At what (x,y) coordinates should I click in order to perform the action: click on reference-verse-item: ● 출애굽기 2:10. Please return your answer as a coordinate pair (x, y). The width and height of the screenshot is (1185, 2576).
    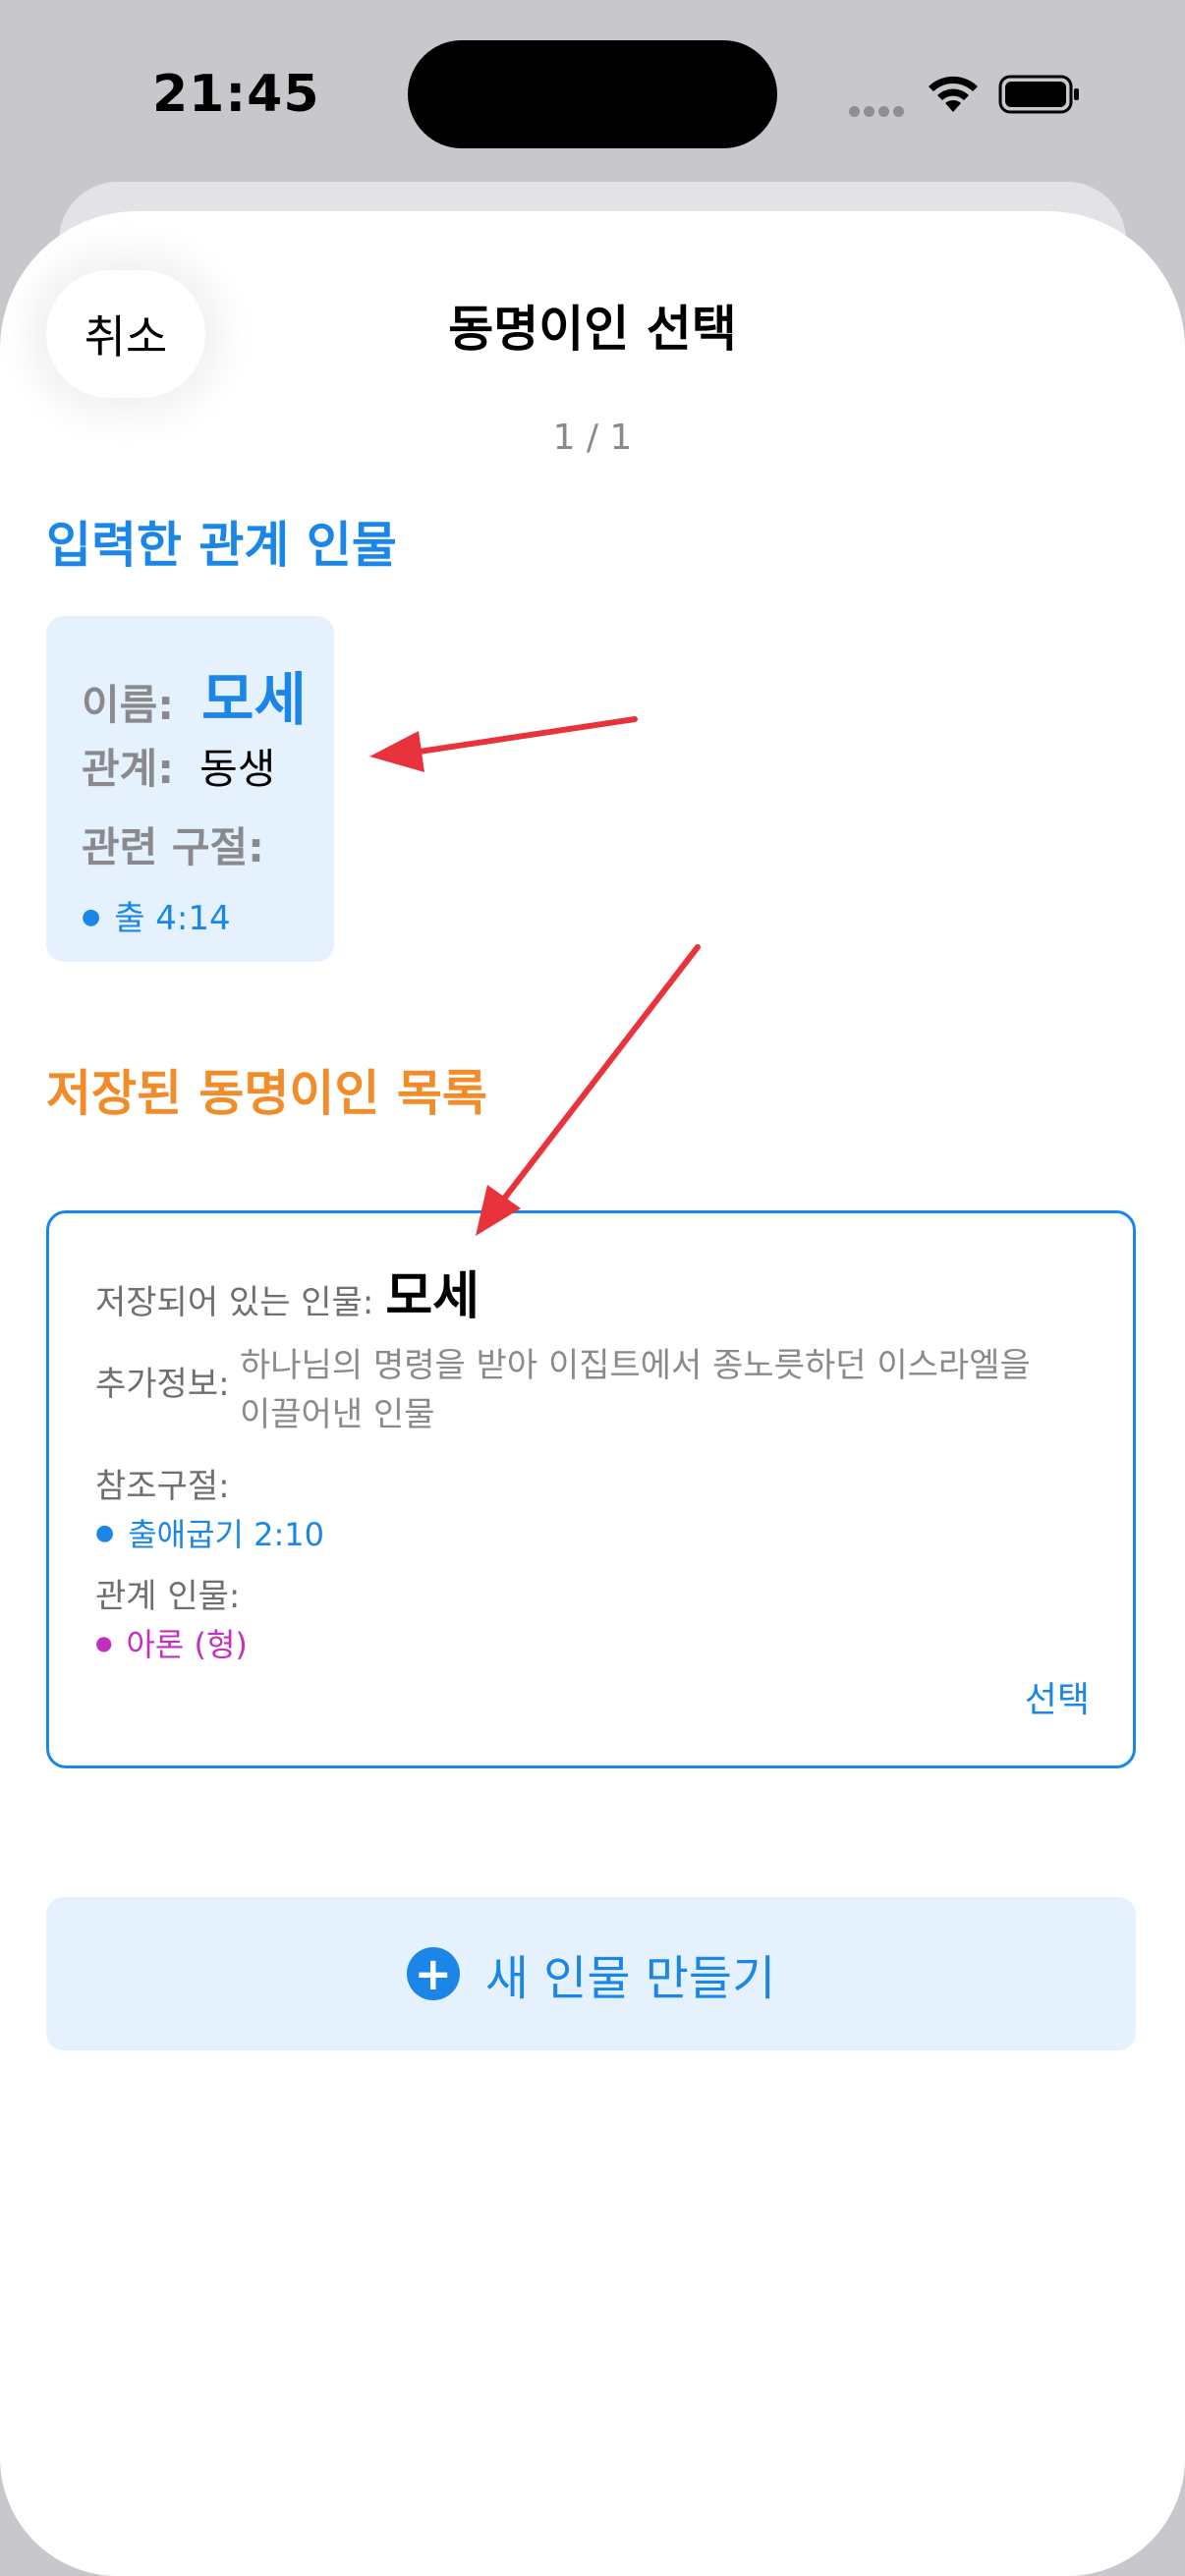
    Looking at the image, I should click on (210, 1532).